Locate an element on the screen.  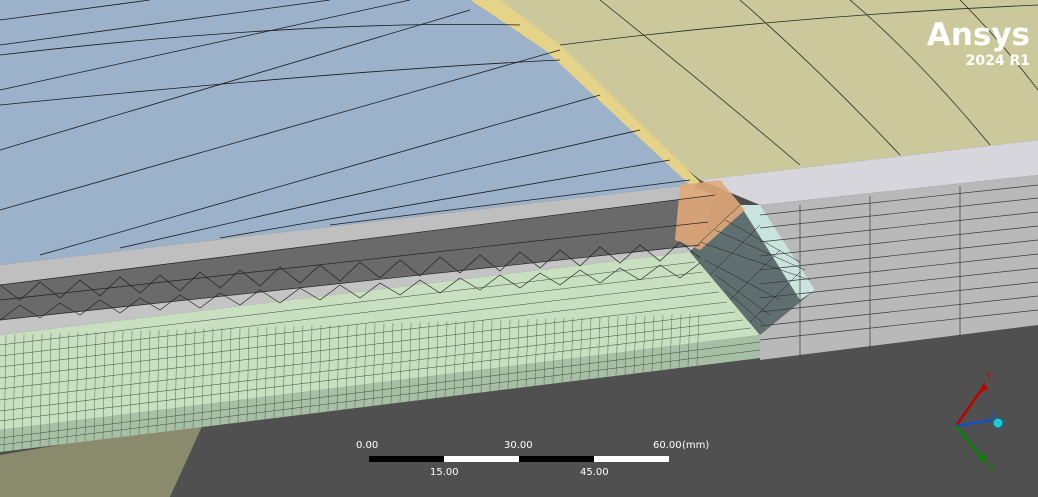
triad-x-label: X is located at coordinates (991, 467).